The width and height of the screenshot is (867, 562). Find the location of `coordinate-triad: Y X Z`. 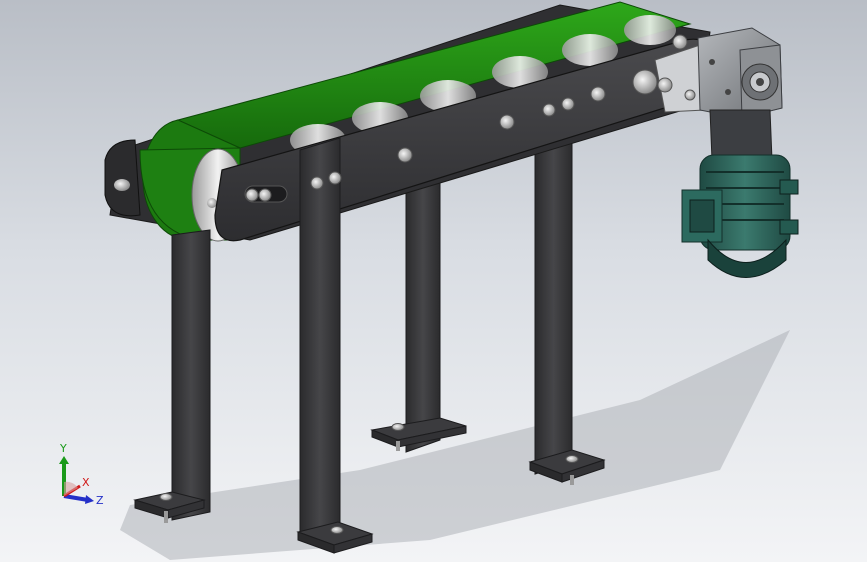

coordinate-triad: Y X Z is located at coordinates (81, 474).